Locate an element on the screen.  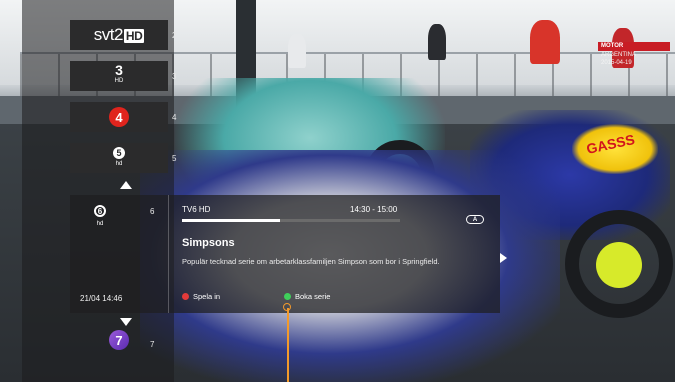
program-progress-fill is located at coordinates (231, 220).